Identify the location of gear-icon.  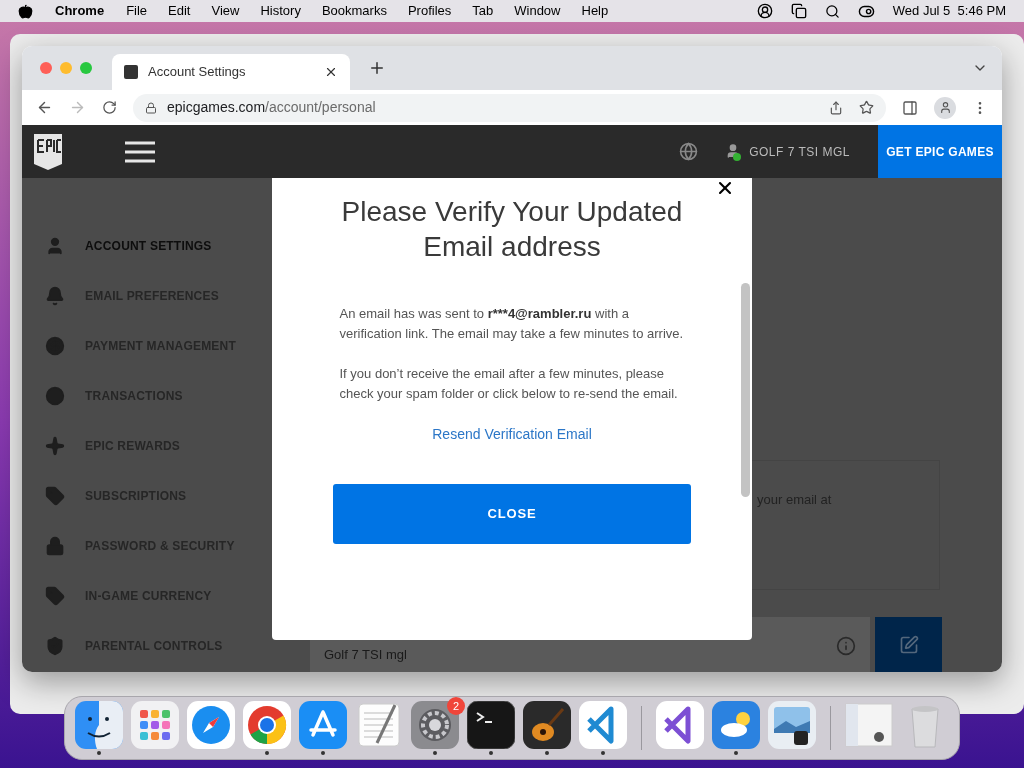
(435, 725).